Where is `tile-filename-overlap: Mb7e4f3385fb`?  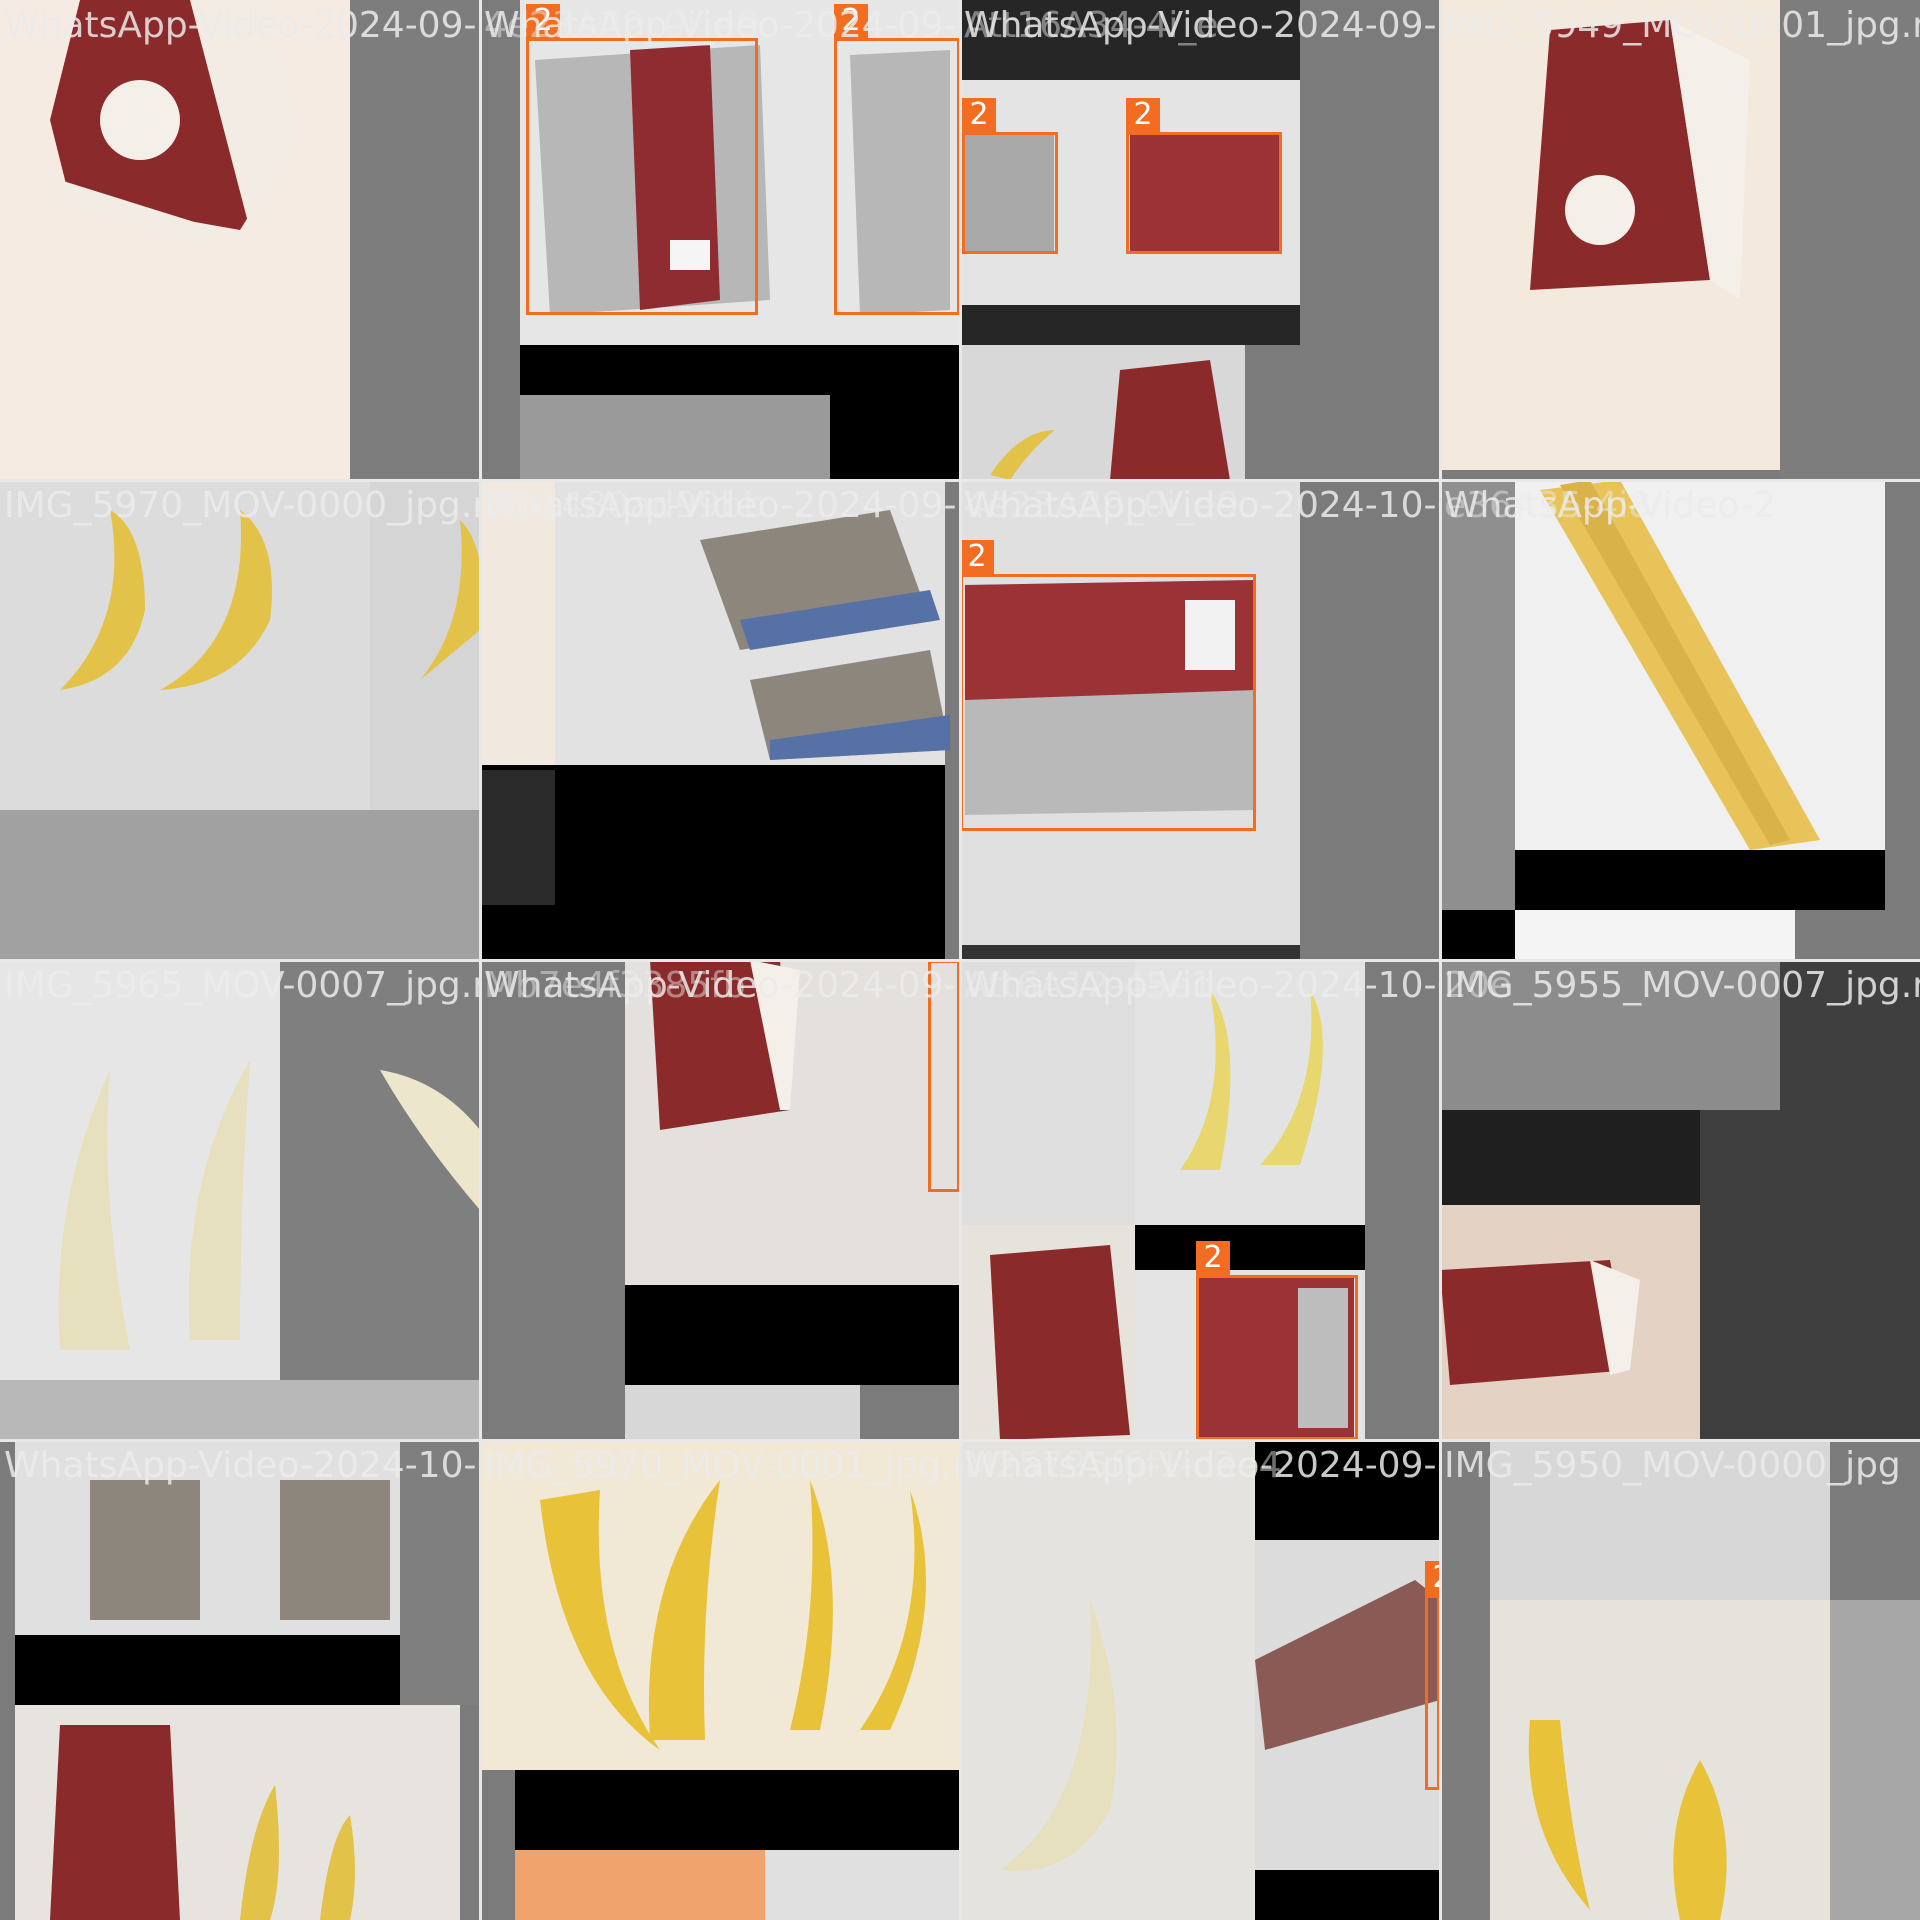
tile-filename-overlap: Mb7e4f3385fb is located at coordinates (615, 985).